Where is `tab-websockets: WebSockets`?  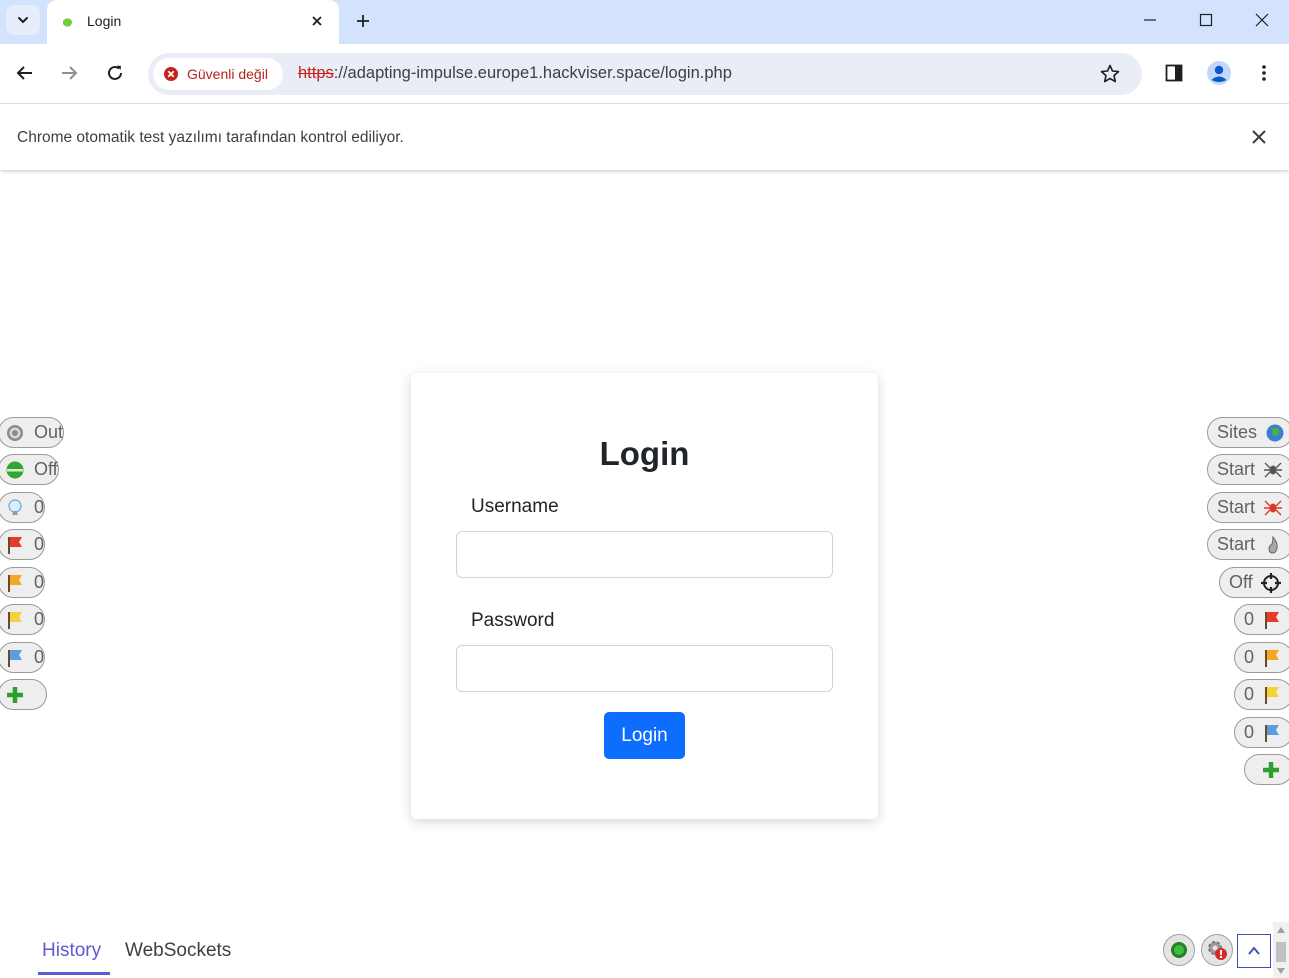 tab-websockets: WebSockets is located at coordinates (178, 951).